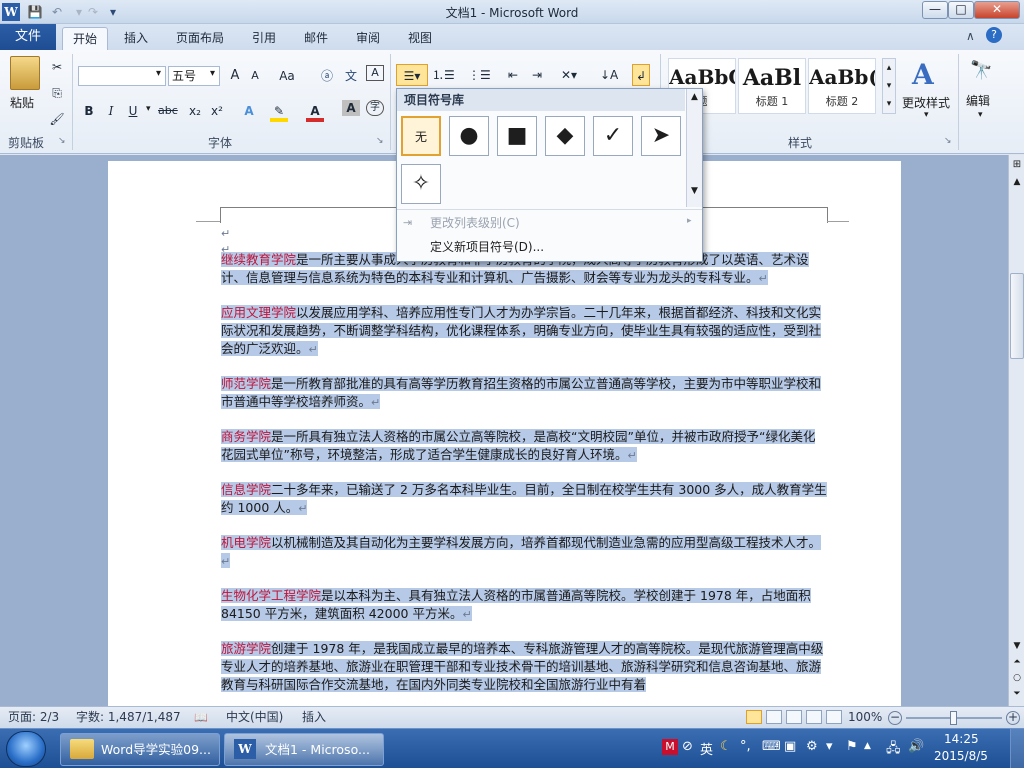 The image size is (1024, 768). What do you see at coordinates (1017, 696) in the screenshot?
I see `next-page-icon: ⏷` at bounding box center [1017, 696].